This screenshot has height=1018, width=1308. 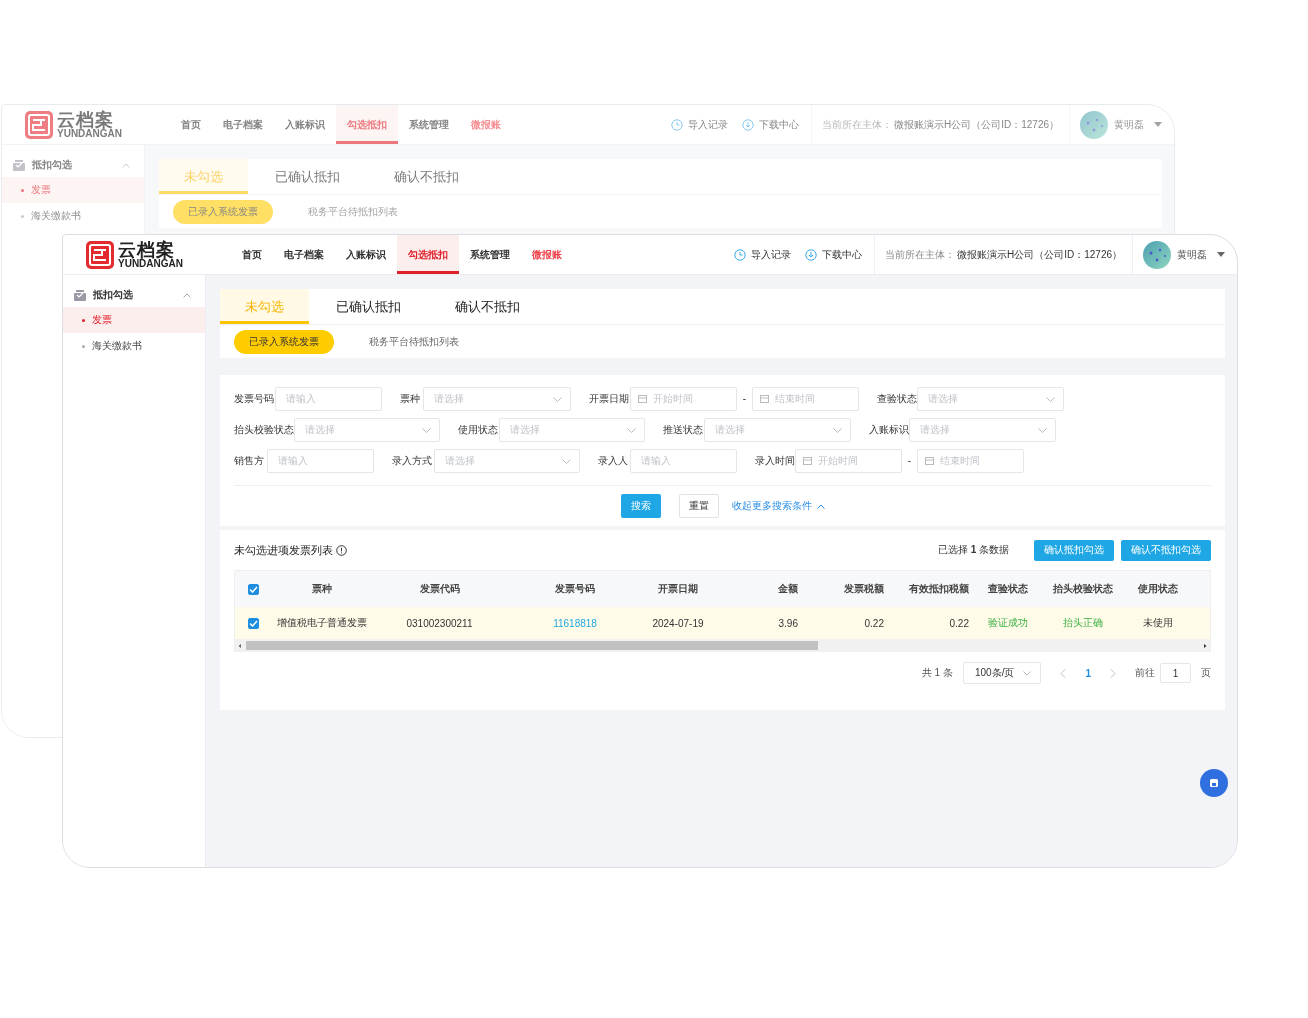 I want to click on chevron-up-icon, so click(x=820, y=506).